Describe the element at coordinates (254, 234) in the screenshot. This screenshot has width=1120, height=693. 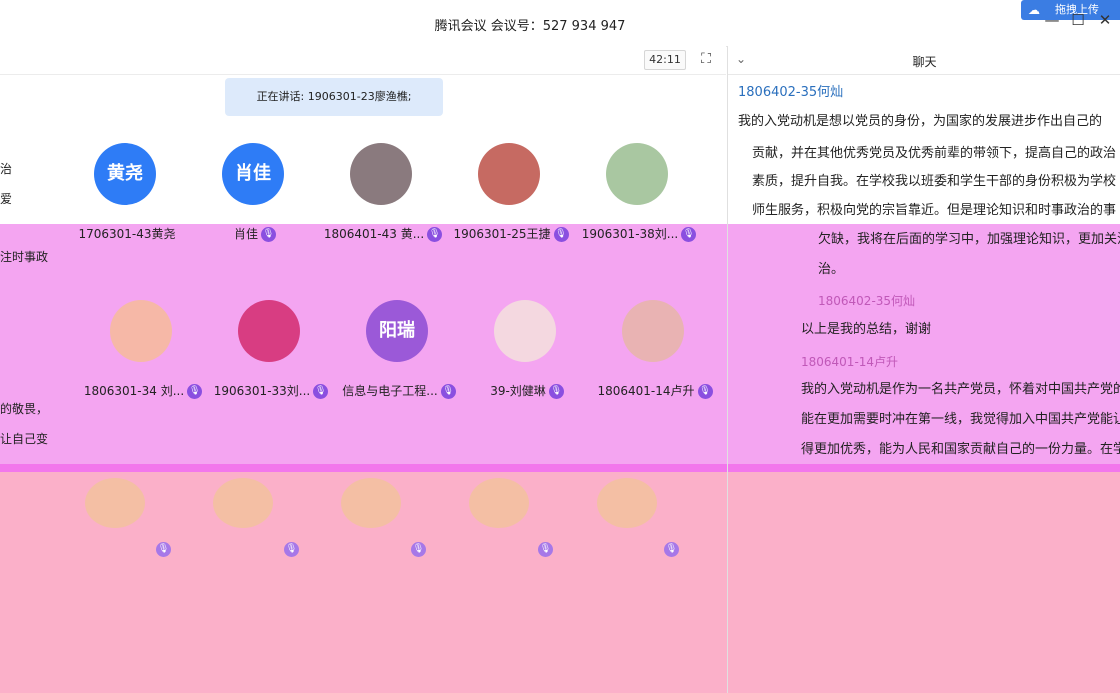
I see `participant-name: 肖佳 🎙` at that location.